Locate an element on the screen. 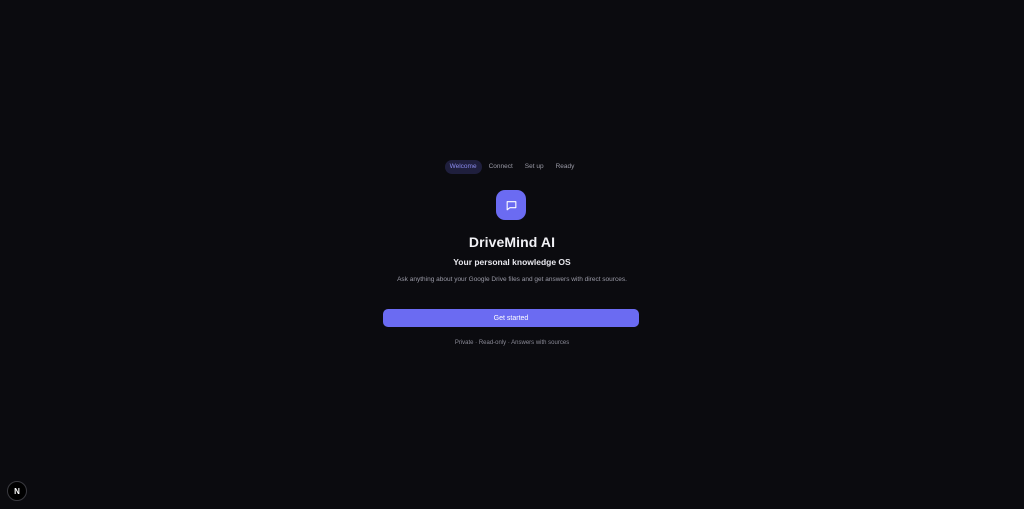 The width and height of the screenshot is (1024, 509). get-started-button: Get started is located at coordinates (511, 318).